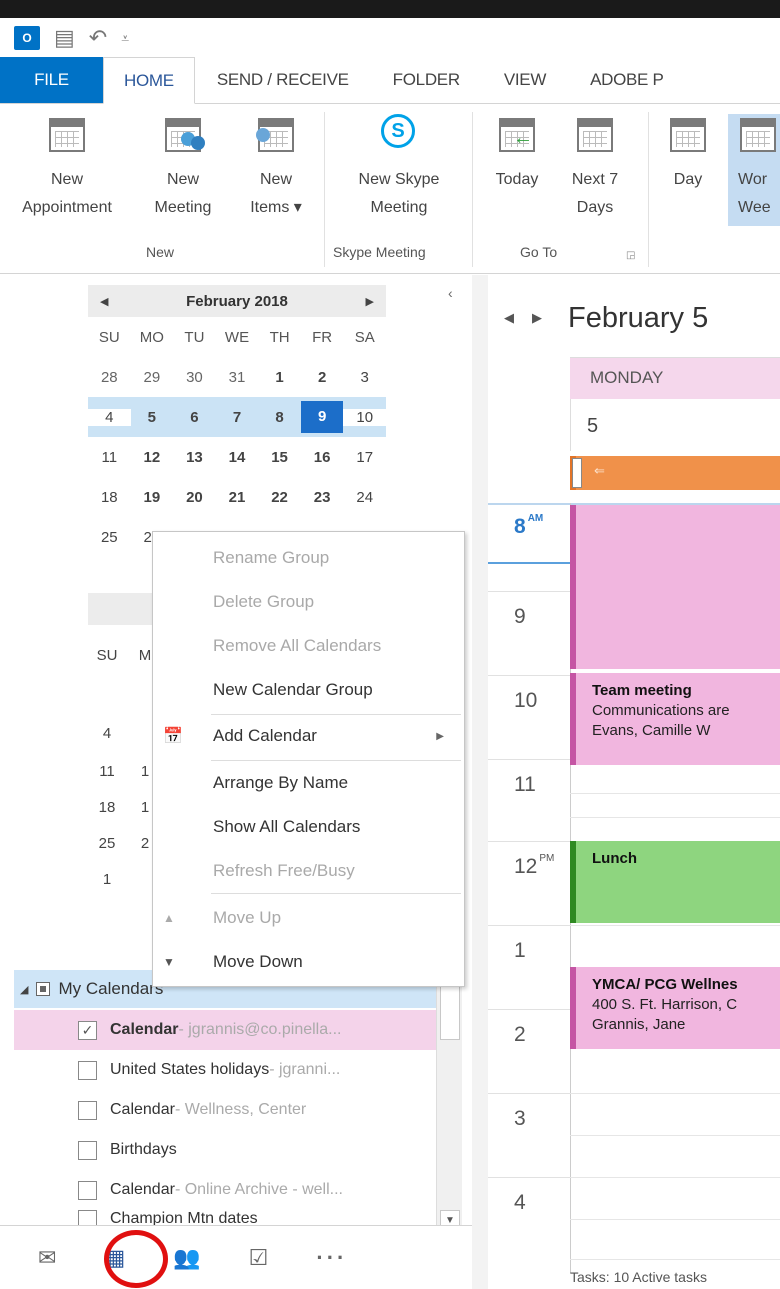  Describe the element at coordinates (525, 80) in the screenshot. I see `tab-view: VIEW` at that location.